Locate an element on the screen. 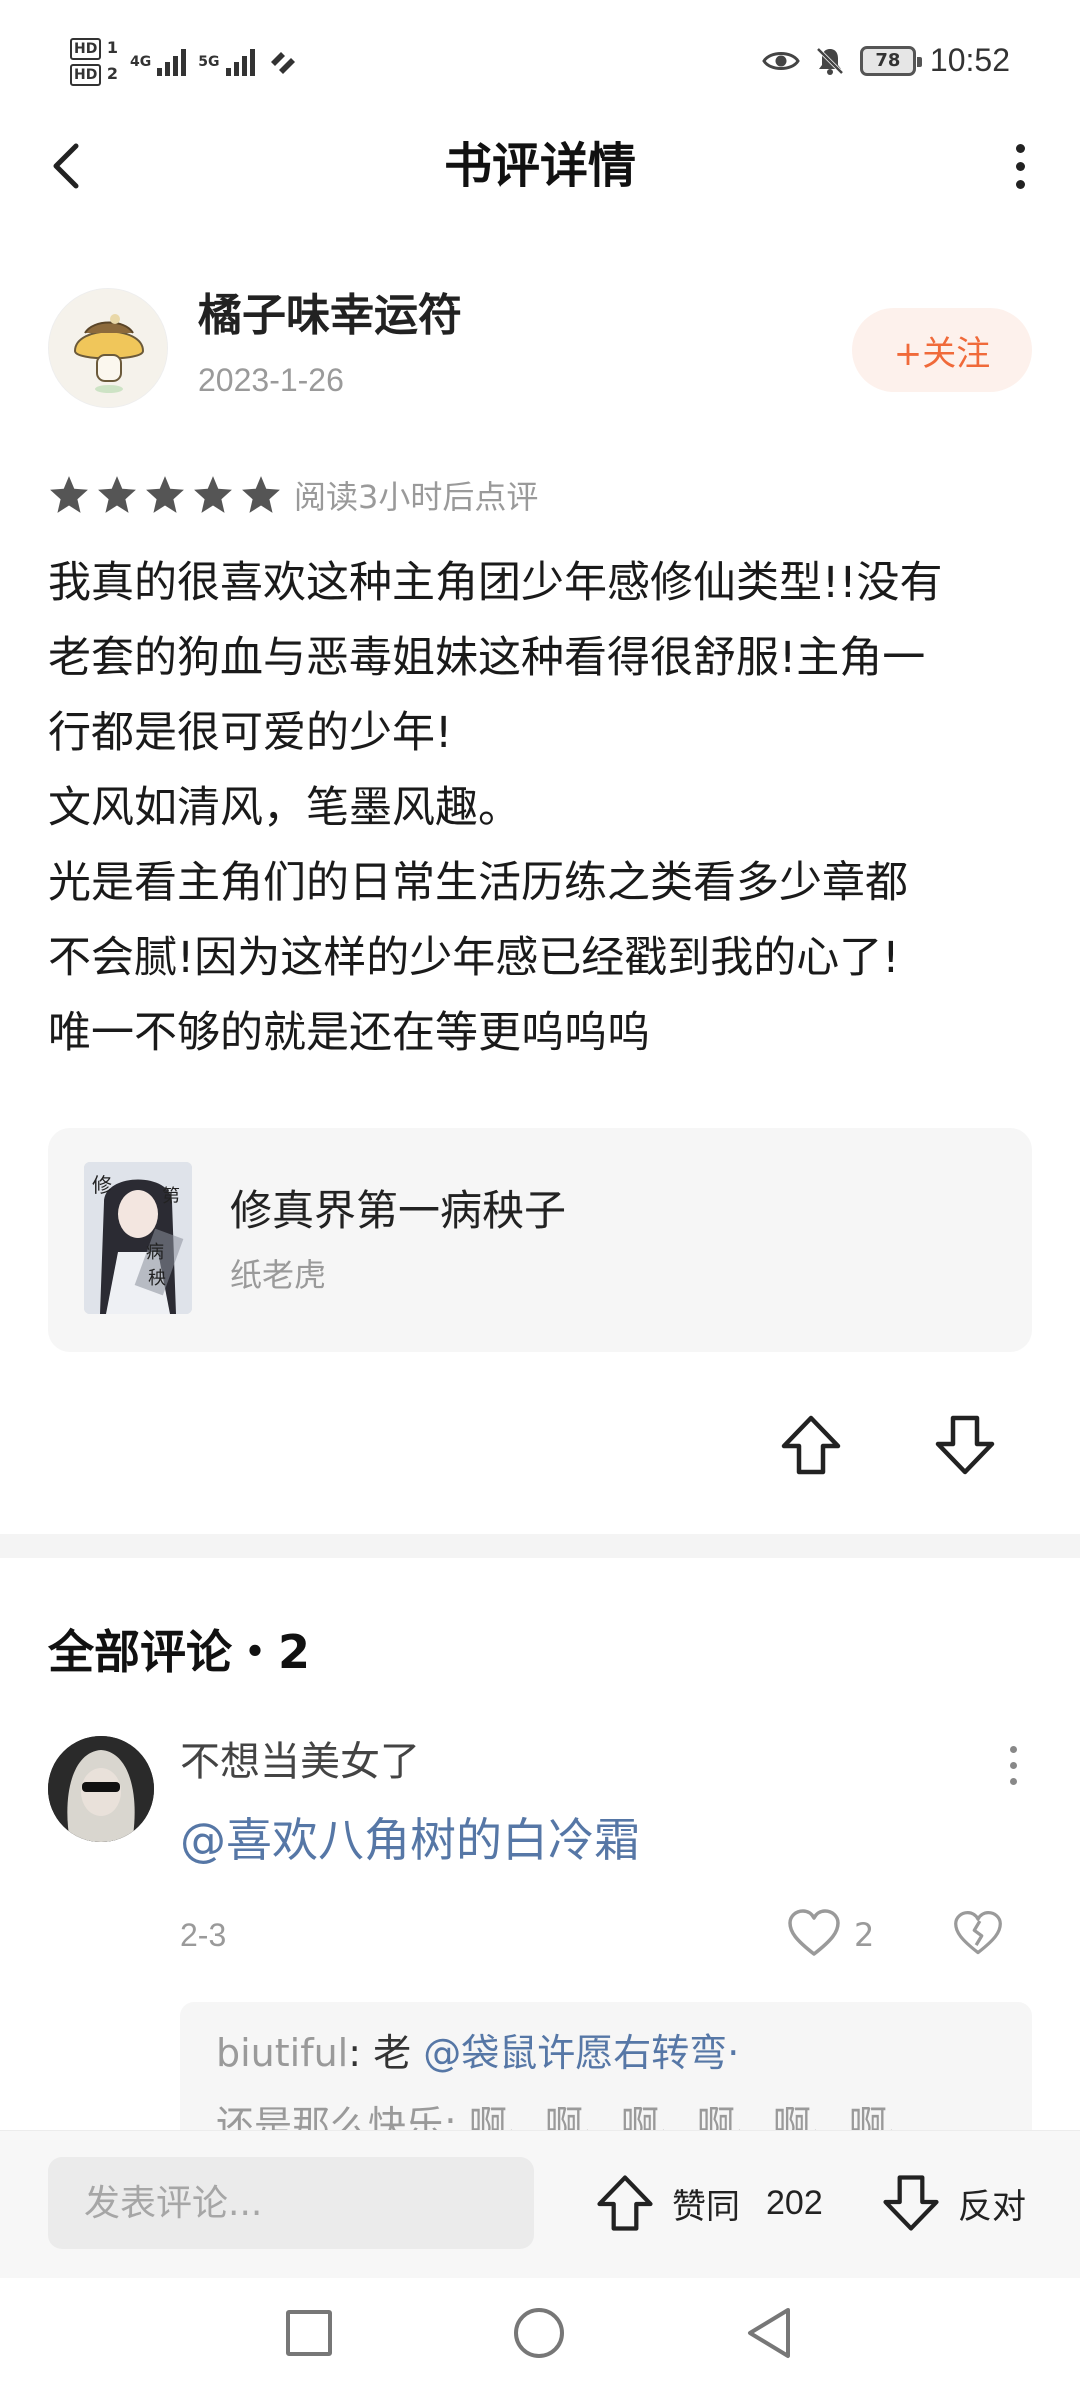 The image size is (1080, 2388). eye-icon is located at coordinates (781, 60).